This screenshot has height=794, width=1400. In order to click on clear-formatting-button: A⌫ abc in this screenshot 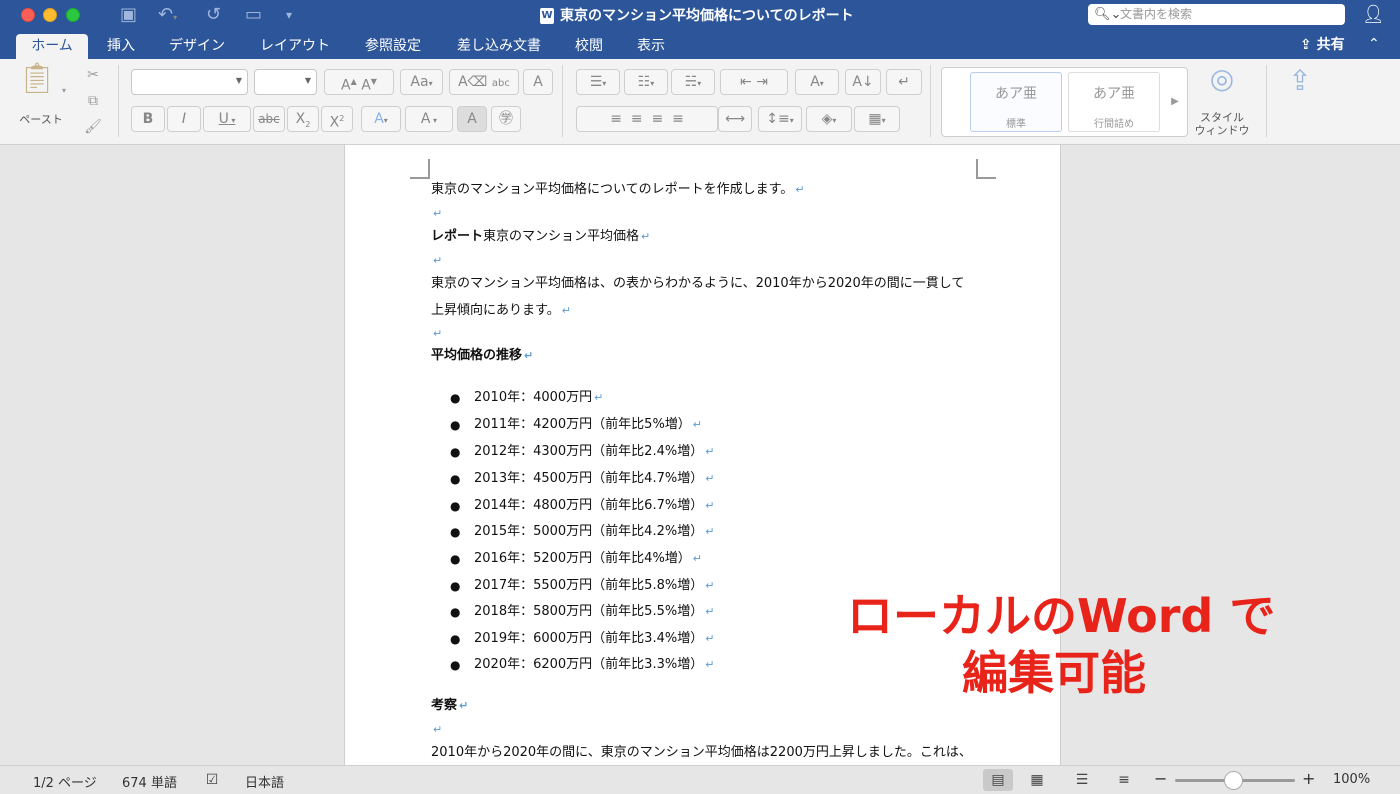, I will do `click(484, 82)`.